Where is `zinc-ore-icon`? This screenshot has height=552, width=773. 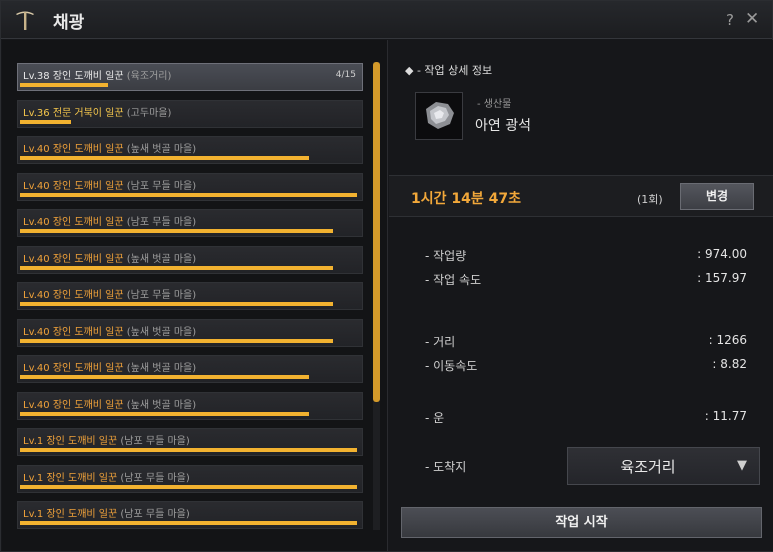
zinc-ore-icon is located at coordinates (439, 116).